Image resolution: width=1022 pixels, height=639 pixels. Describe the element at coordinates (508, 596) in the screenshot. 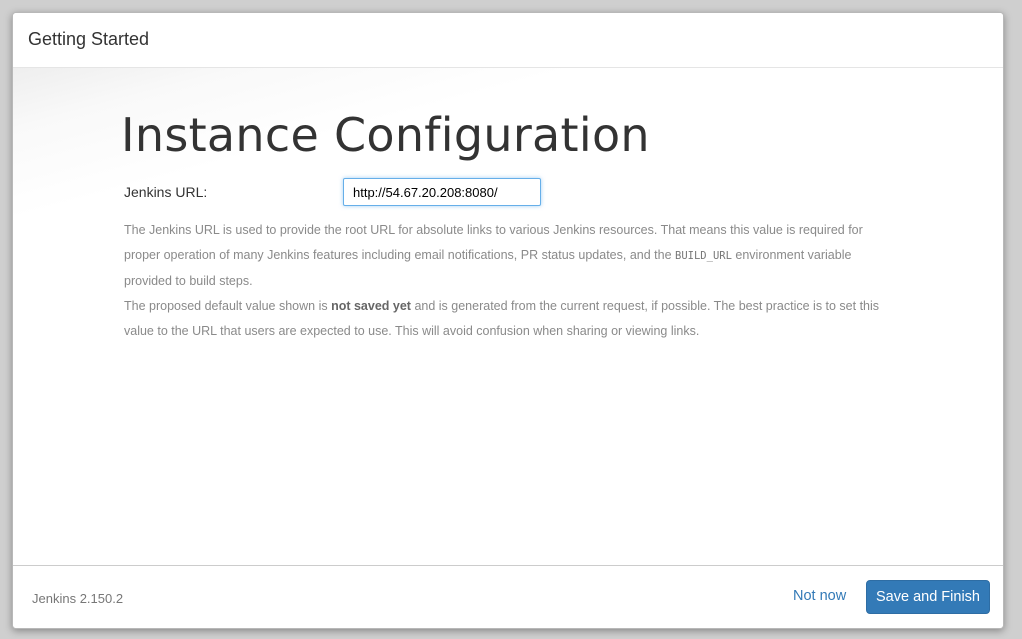

I see `dialog-footer: Jenkins 2.150.2 Not now Save and Finish` at that location.